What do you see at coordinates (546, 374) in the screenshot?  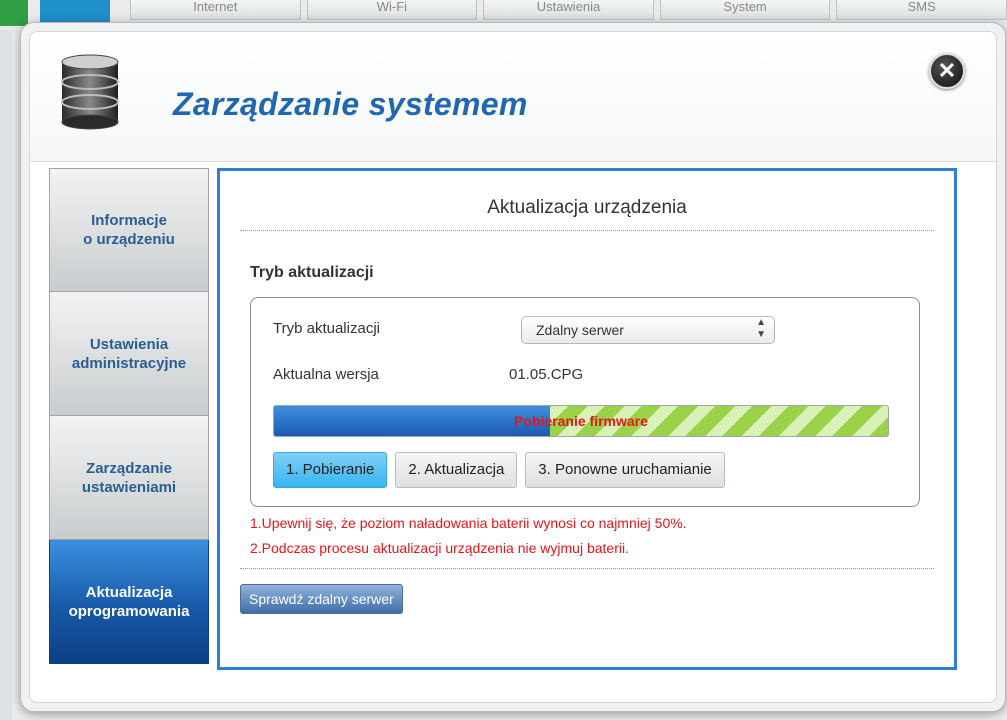 I see `version-value: 01.05.CPG` at bounding box center [546, 374].